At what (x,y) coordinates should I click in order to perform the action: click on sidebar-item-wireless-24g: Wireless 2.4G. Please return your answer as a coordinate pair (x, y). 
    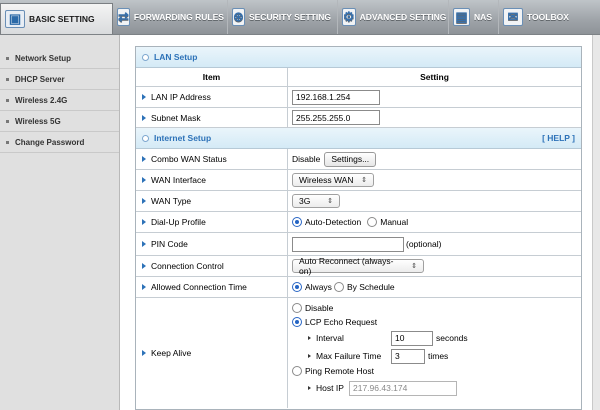
    Looking at the image, I should click on (59, 100).